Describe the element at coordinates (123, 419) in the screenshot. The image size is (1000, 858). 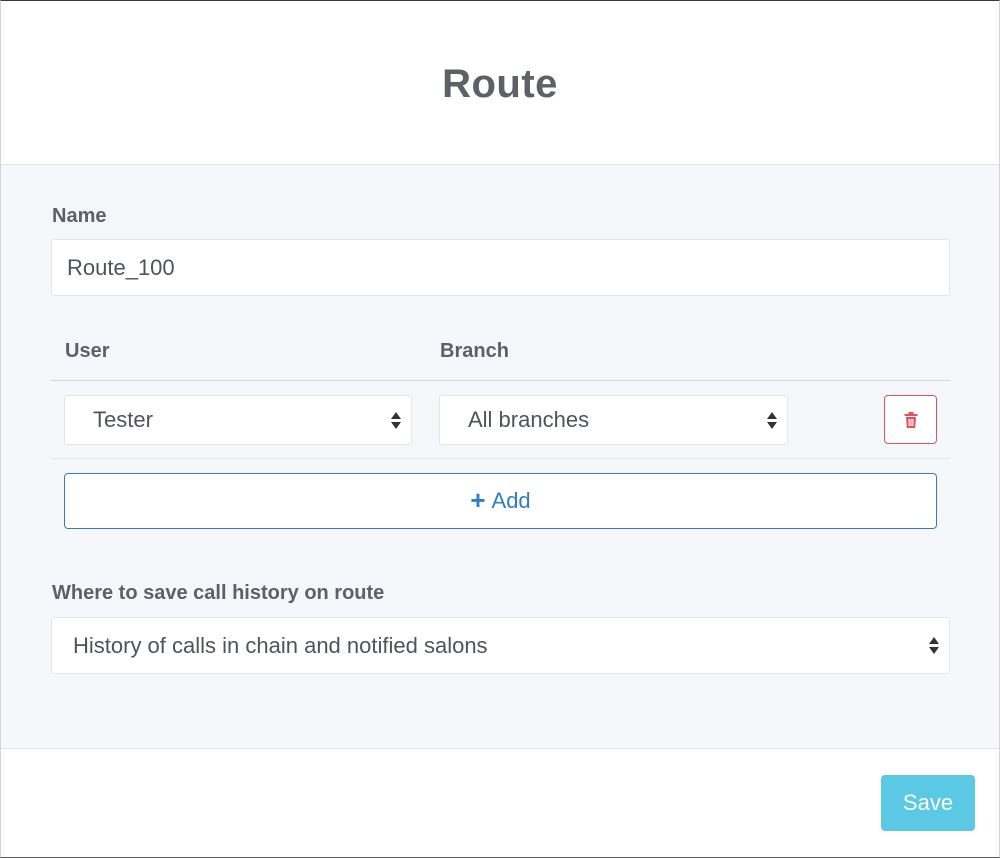
I see `user-select-value: Tester` at that location.